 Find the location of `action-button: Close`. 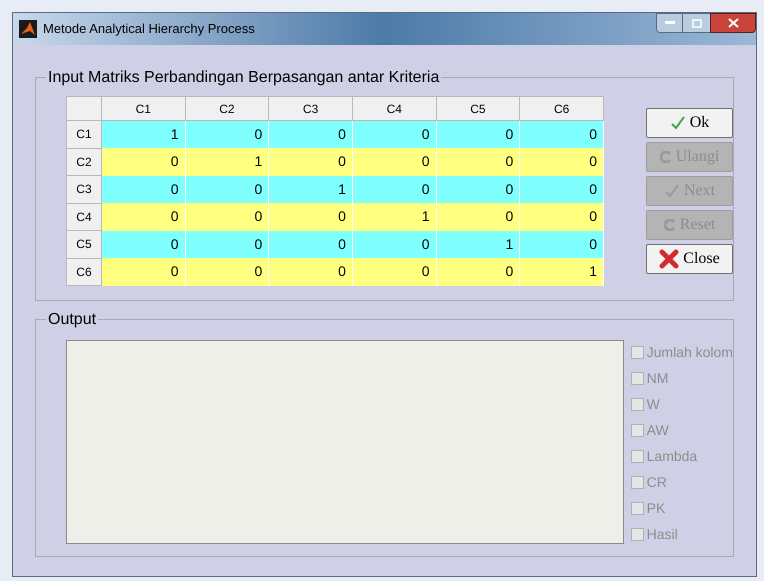

action-button: Close is located at coordinates (689, 259).